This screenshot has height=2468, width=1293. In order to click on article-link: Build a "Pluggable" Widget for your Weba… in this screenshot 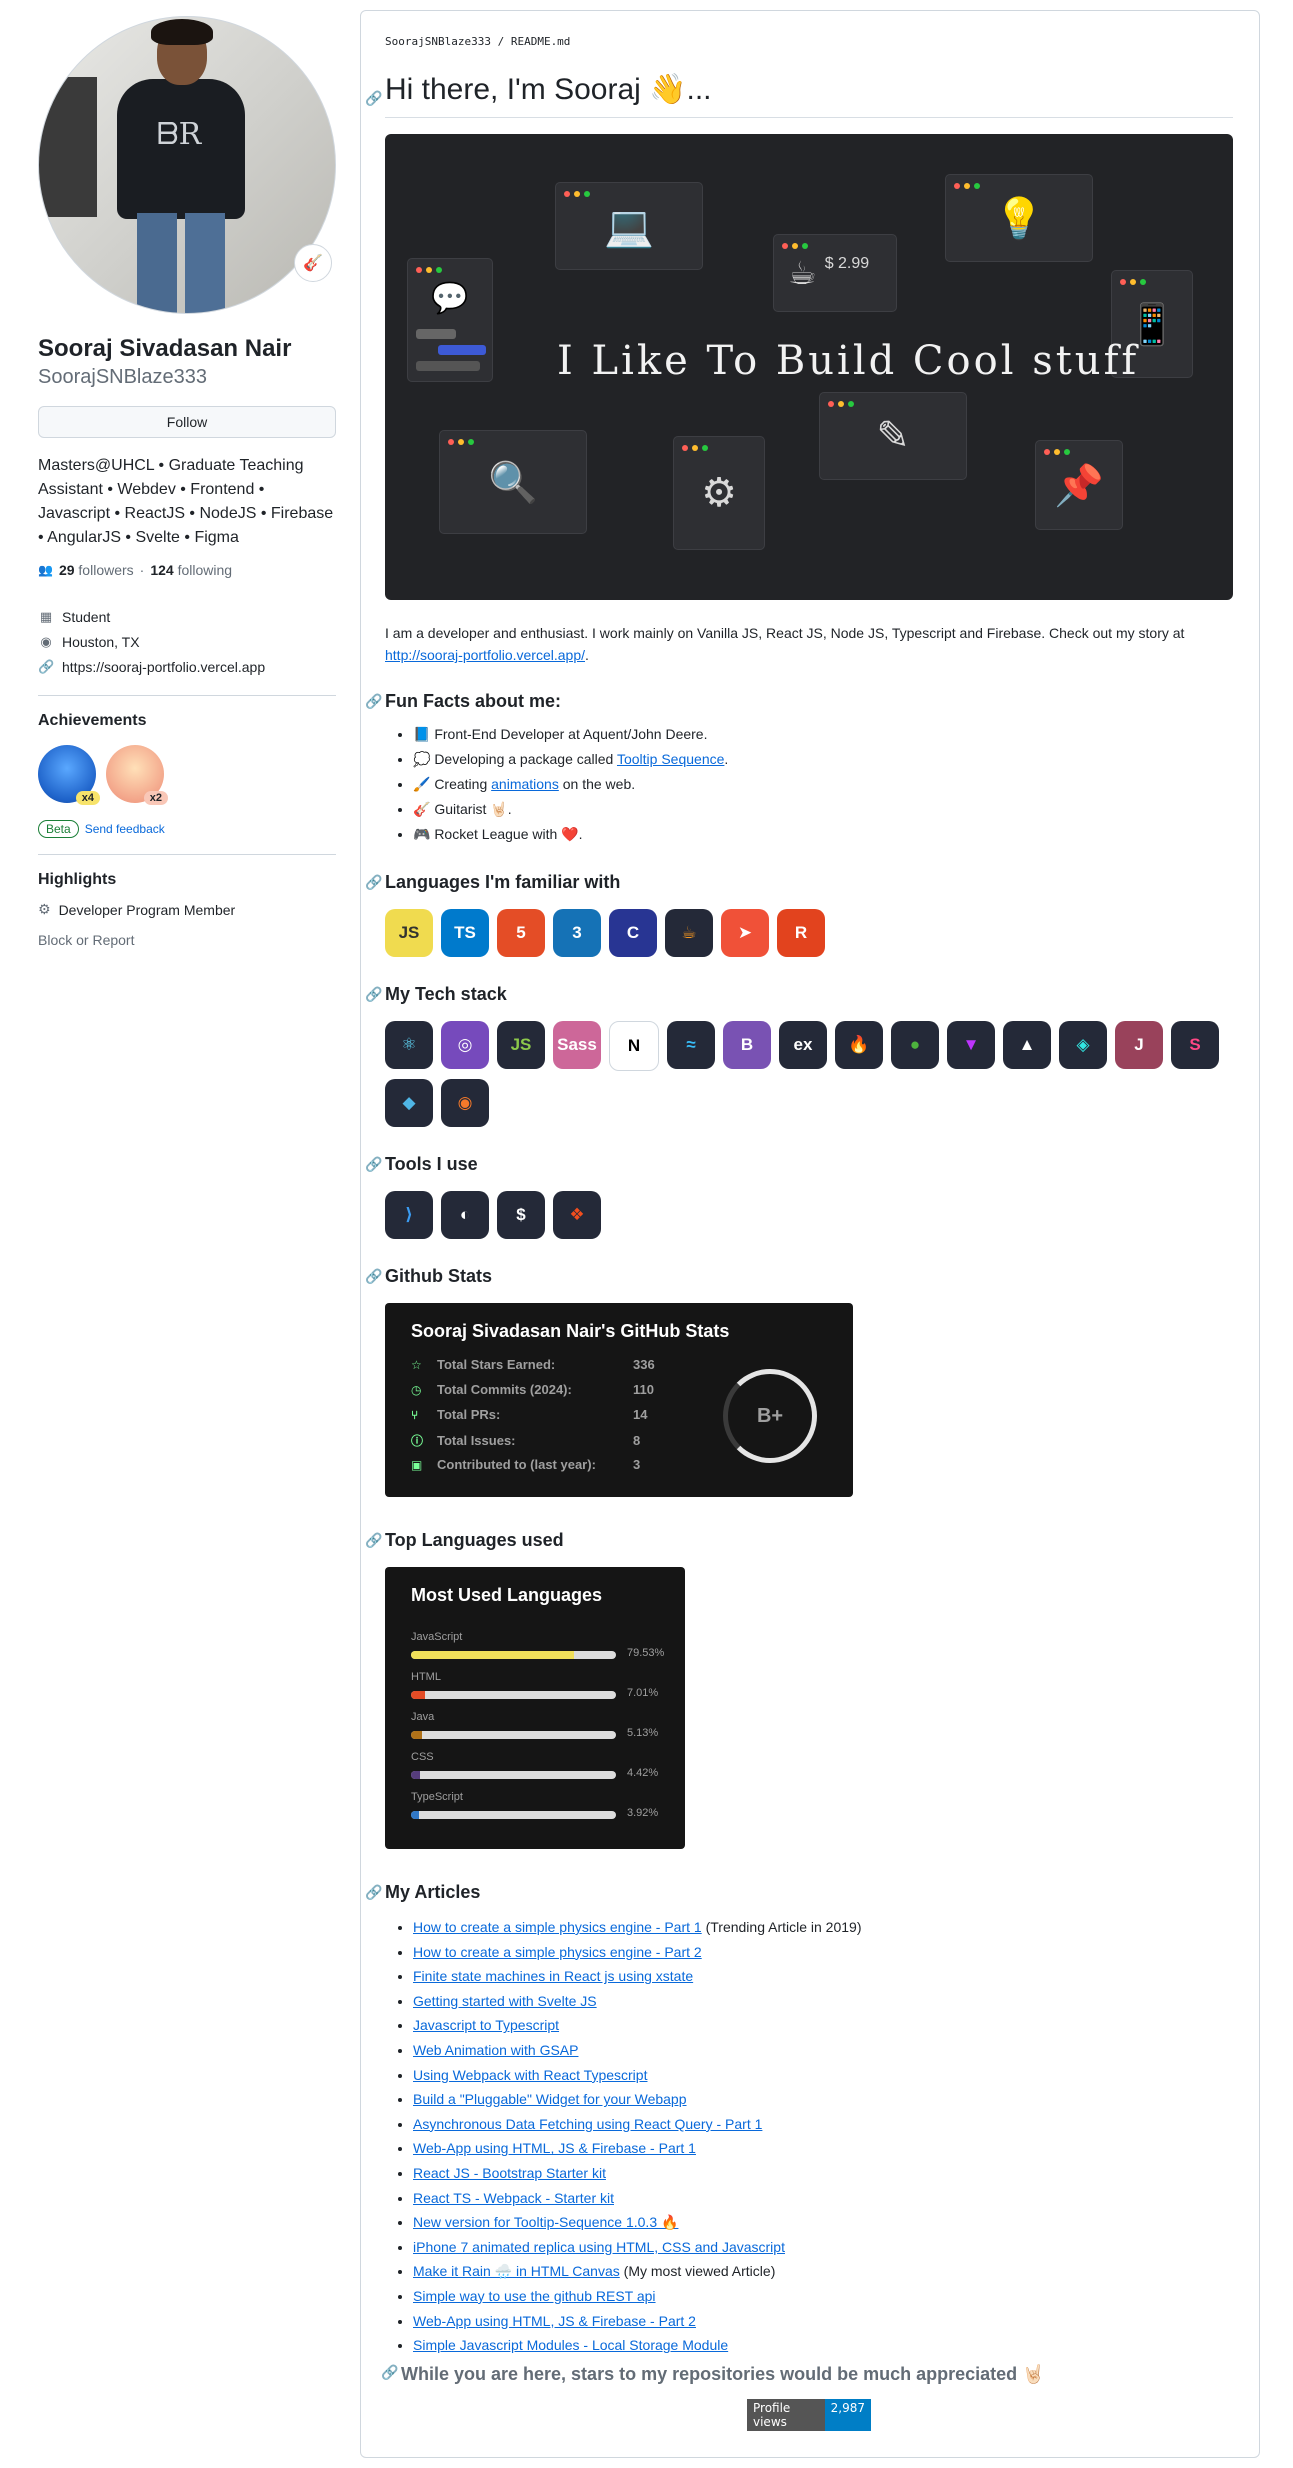, I will do `click(550, 2099)`.